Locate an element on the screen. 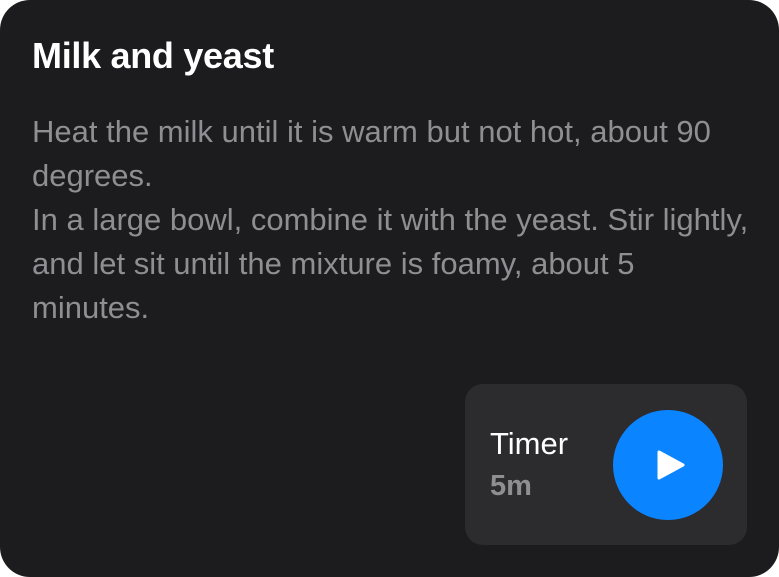  play-icon is located at coordinates (671, 465).